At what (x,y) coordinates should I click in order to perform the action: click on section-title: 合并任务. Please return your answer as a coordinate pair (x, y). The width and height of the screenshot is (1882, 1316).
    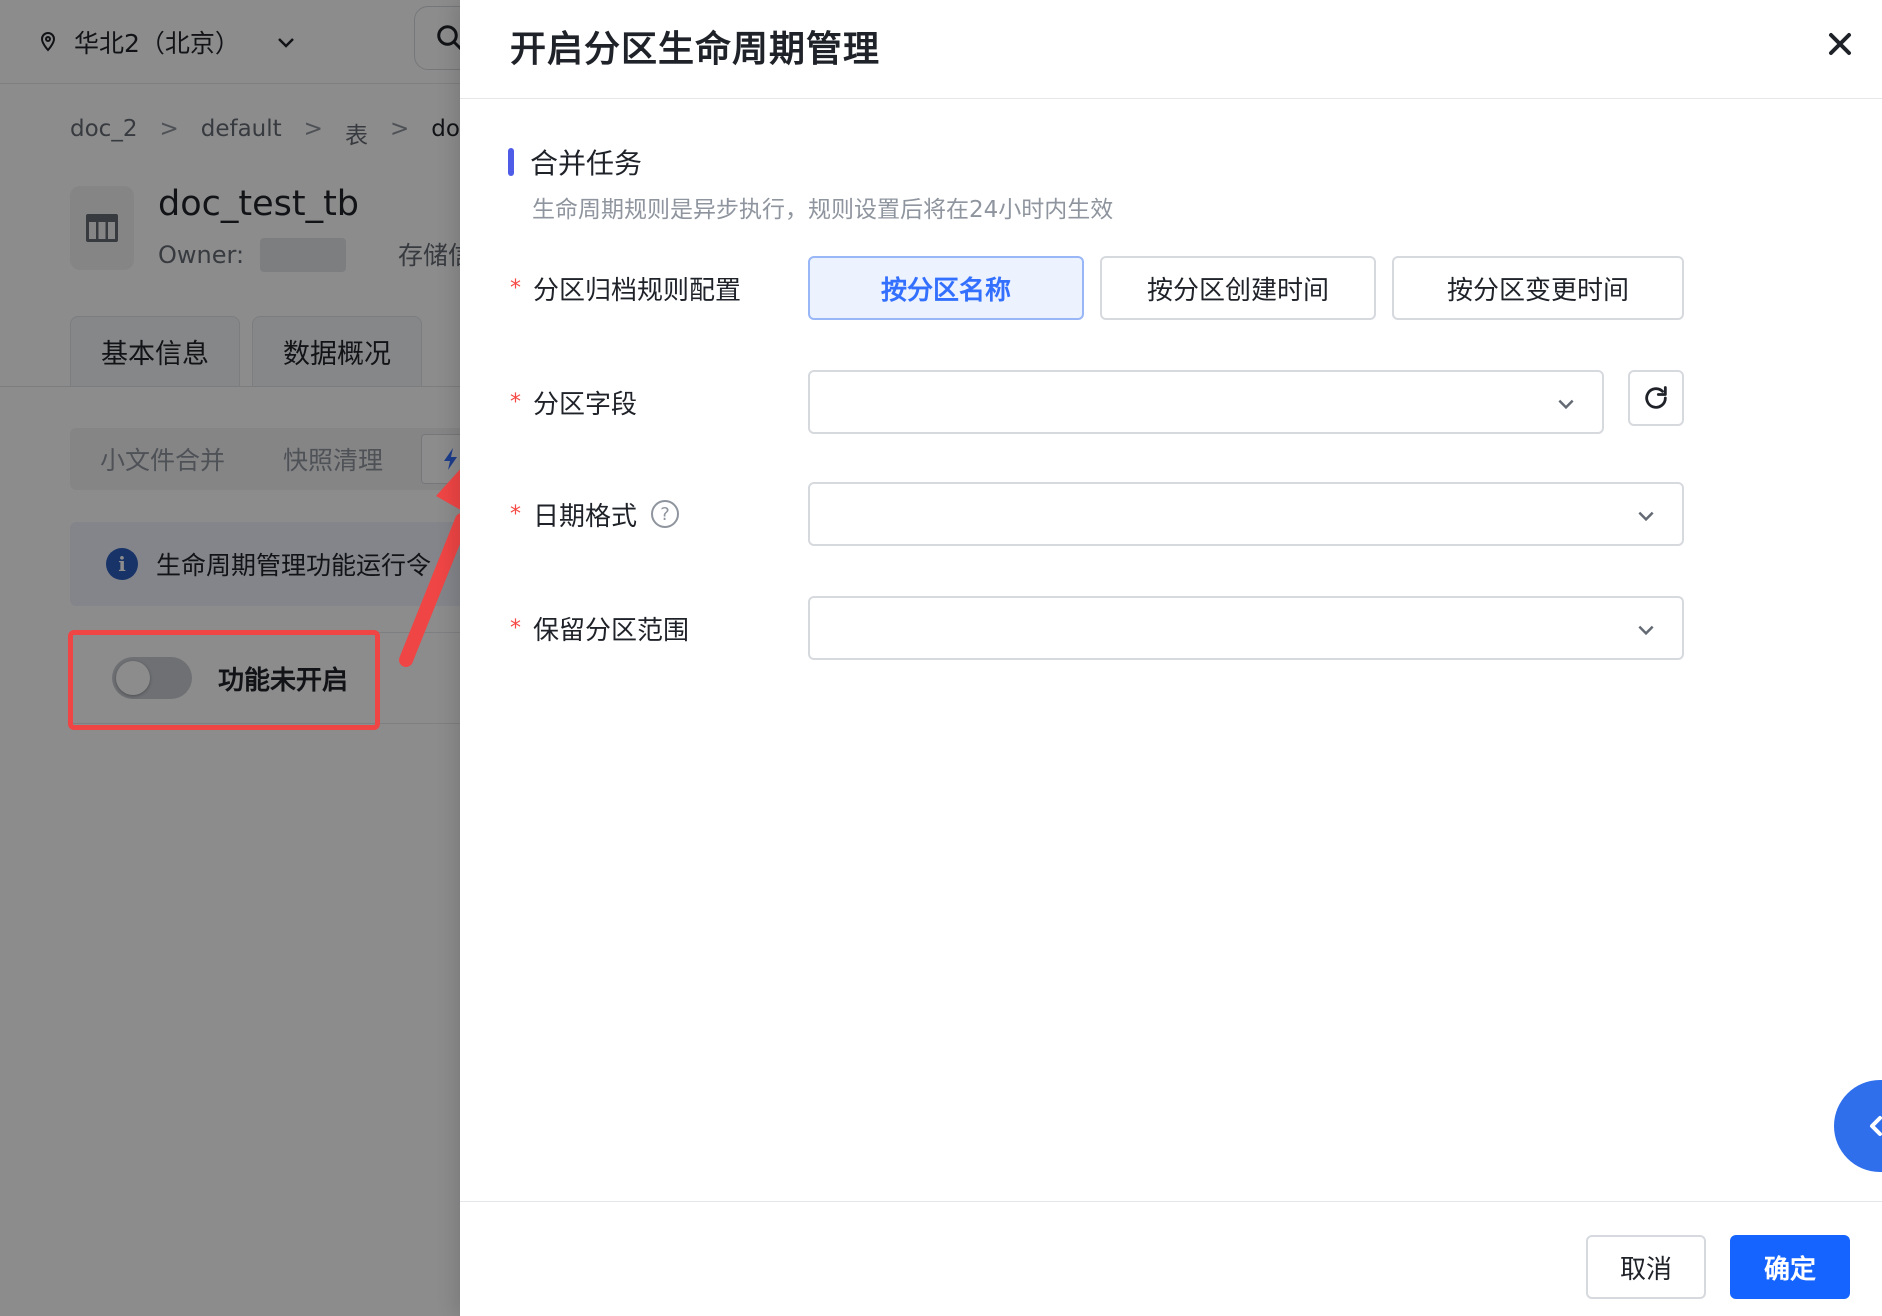
    Looking at the image, I should click on (586, 163).